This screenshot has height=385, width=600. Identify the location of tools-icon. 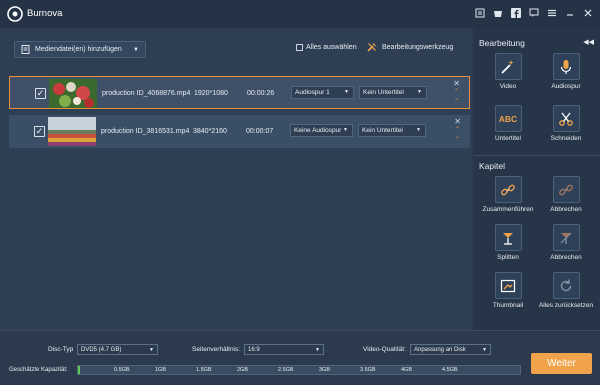
(371, 47).